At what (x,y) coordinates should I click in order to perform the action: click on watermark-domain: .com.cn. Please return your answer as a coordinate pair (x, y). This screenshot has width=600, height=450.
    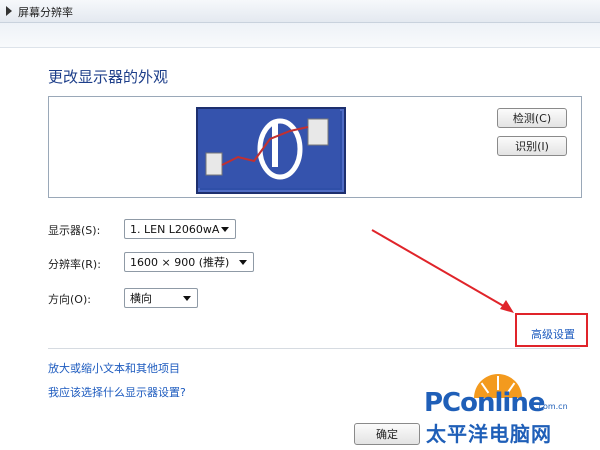
    Looking at the image, I should click on (552, 406).